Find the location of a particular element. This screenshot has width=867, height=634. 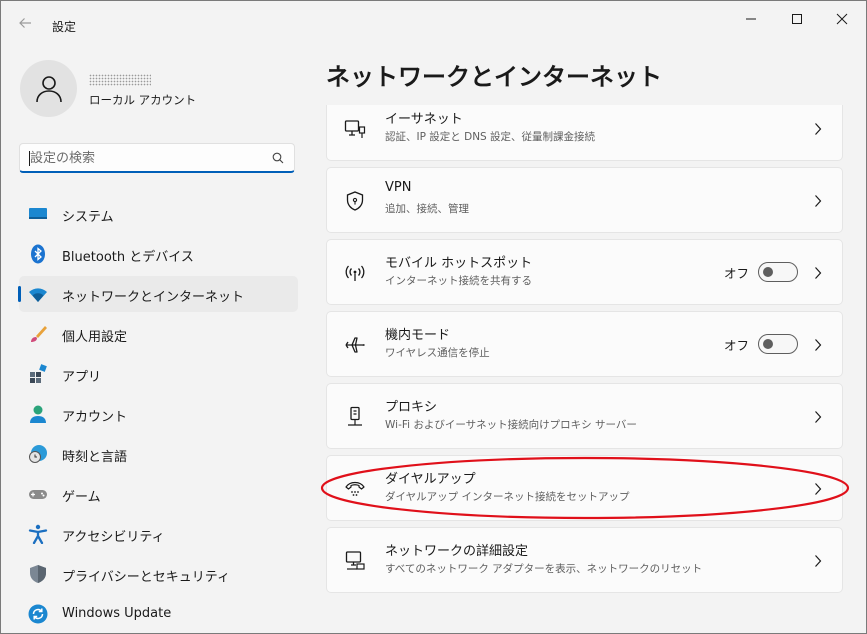

network-pc-icon is located at coordinates (355, 560).